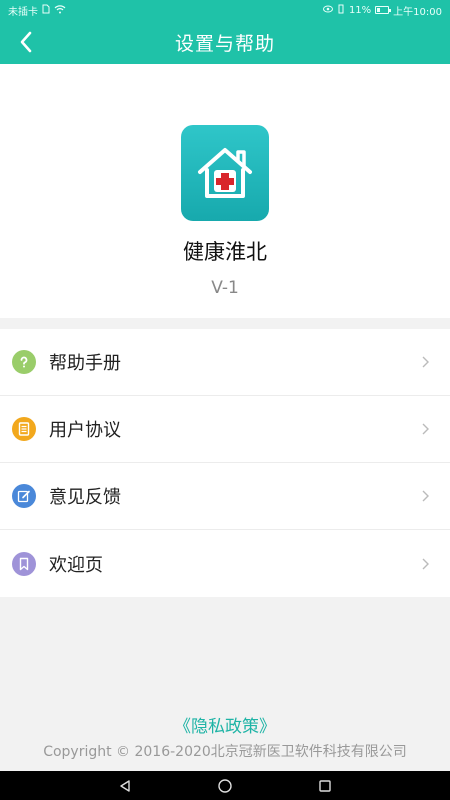 Image resolution: width=450 pixels, height=800 pixels. Describe the element at coordinates (225, 288) in the screenshot. I see `app-version: V-1` at that location.